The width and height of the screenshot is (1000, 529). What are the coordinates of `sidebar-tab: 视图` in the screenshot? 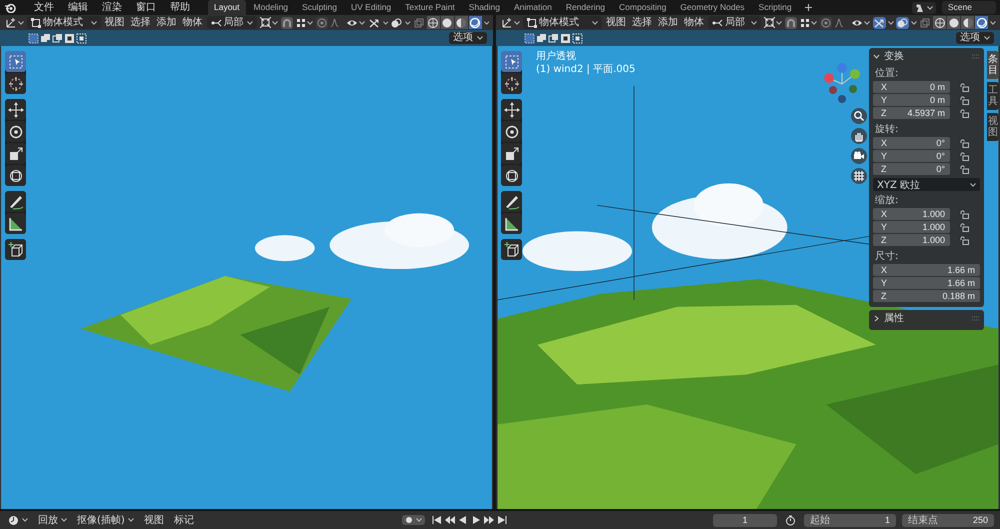 It's located at (993, 127).